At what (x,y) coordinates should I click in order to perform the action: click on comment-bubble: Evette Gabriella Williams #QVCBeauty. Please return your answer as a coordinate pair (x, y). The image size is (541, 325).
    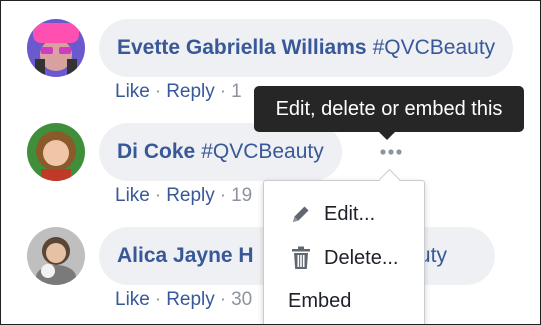
    Looking at the image, I should click on (306, 48).